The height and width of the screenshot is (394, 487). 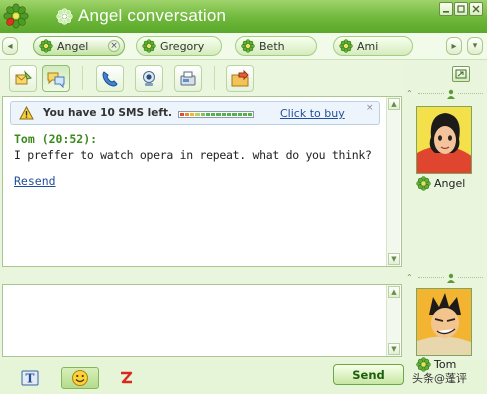 I want to click on tabs-scroll-left-button: ◂, so click(x=10, y=46).